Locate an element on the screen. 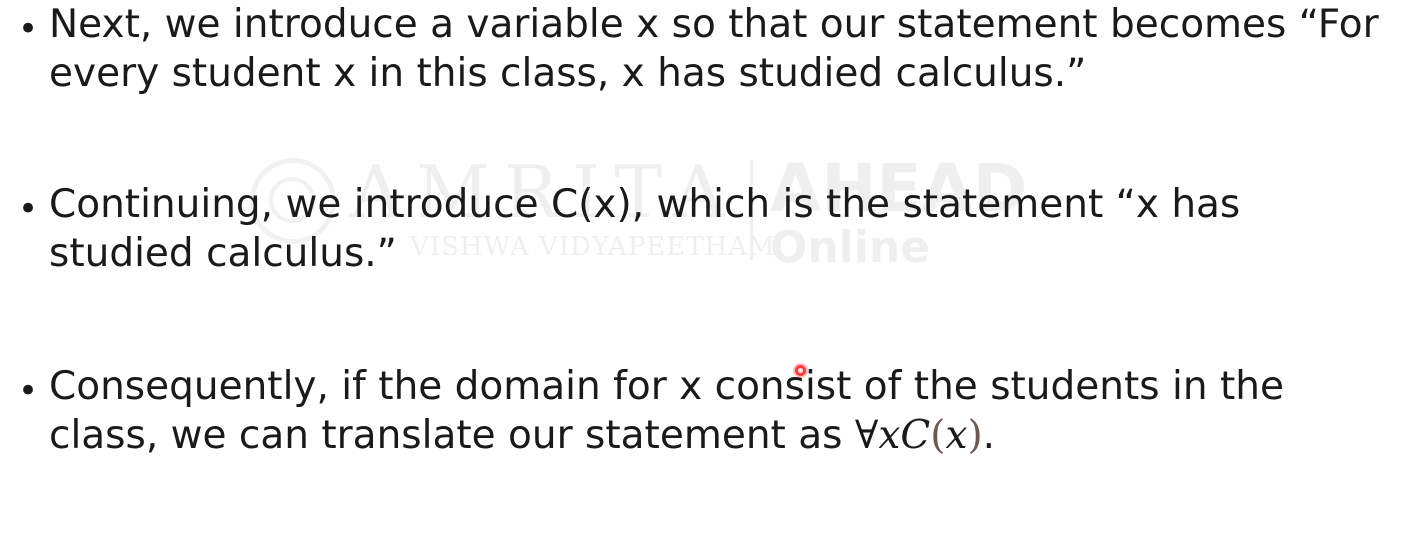  math-variable: x is located at coordinates (889, 435).